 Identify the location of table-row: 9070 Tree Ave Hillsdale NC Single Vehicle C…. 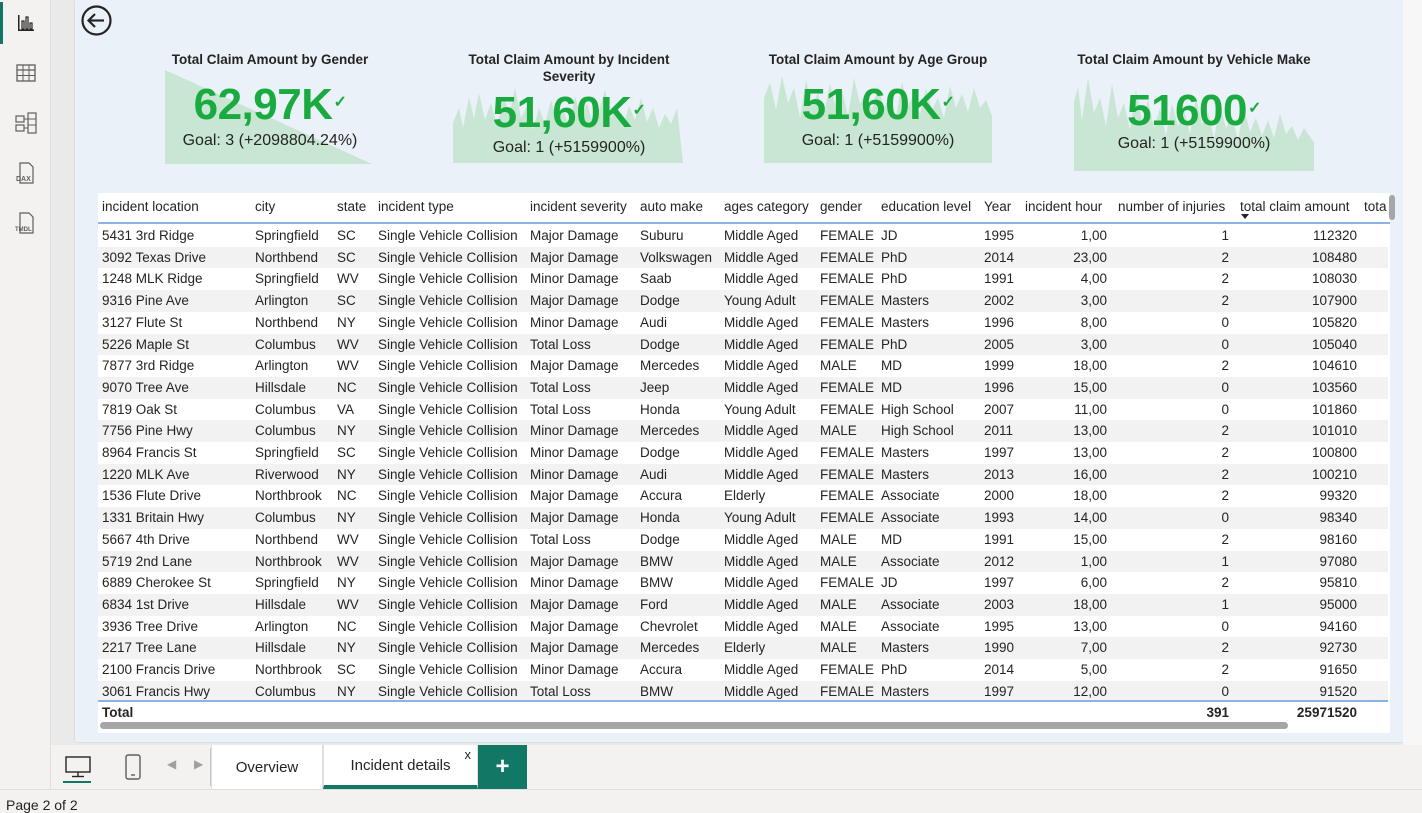
(743, 387).